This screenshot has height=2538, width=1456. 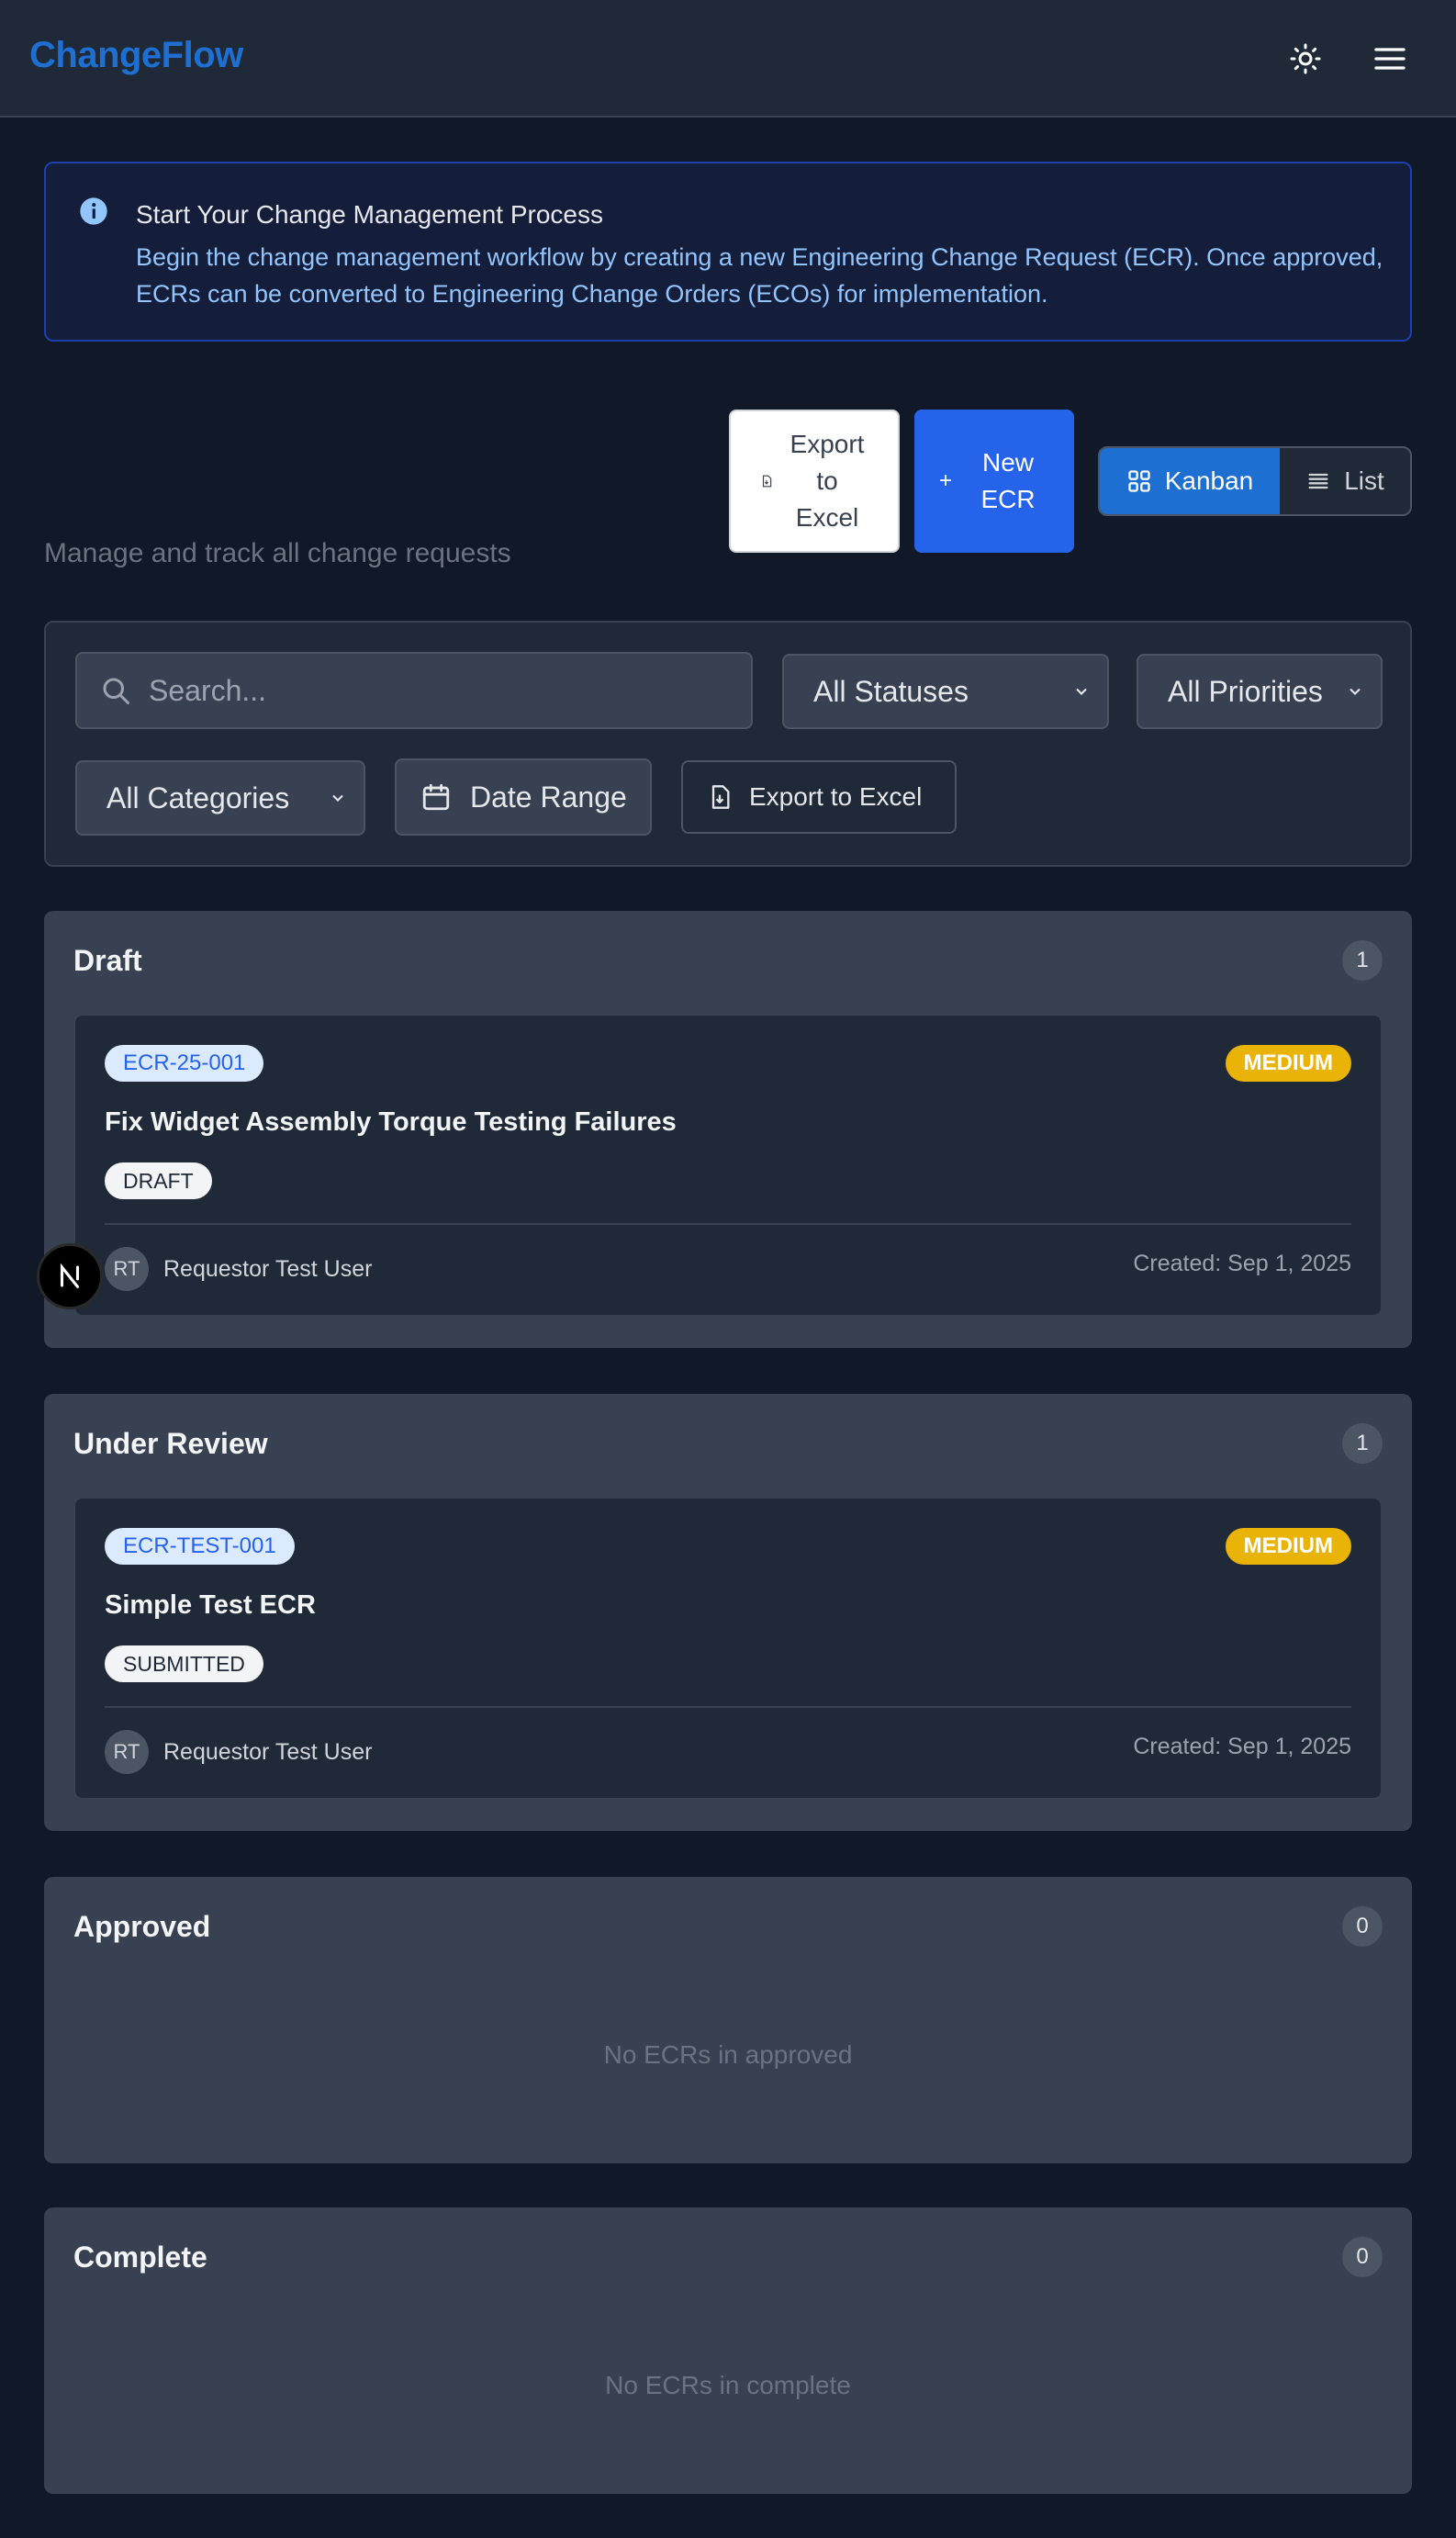 I want to click on export-excel-button: Export to Excel, so click(x=814, y=482).